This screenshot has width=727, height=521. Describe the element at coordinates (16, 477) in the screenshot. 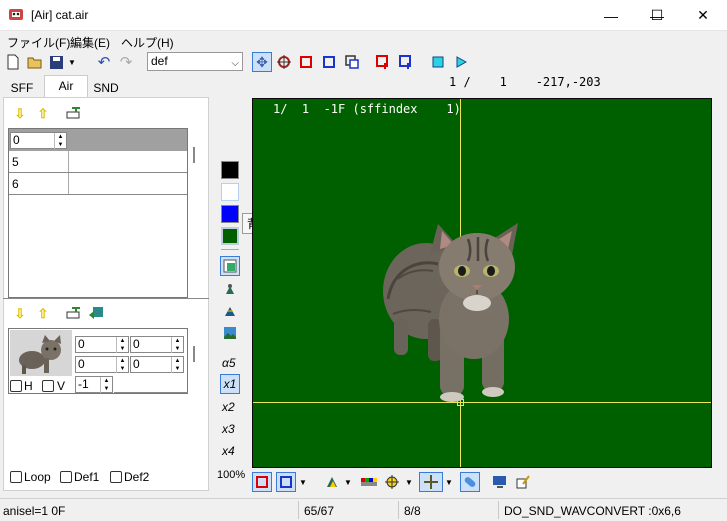

I see `loop-checkbox` at that location.